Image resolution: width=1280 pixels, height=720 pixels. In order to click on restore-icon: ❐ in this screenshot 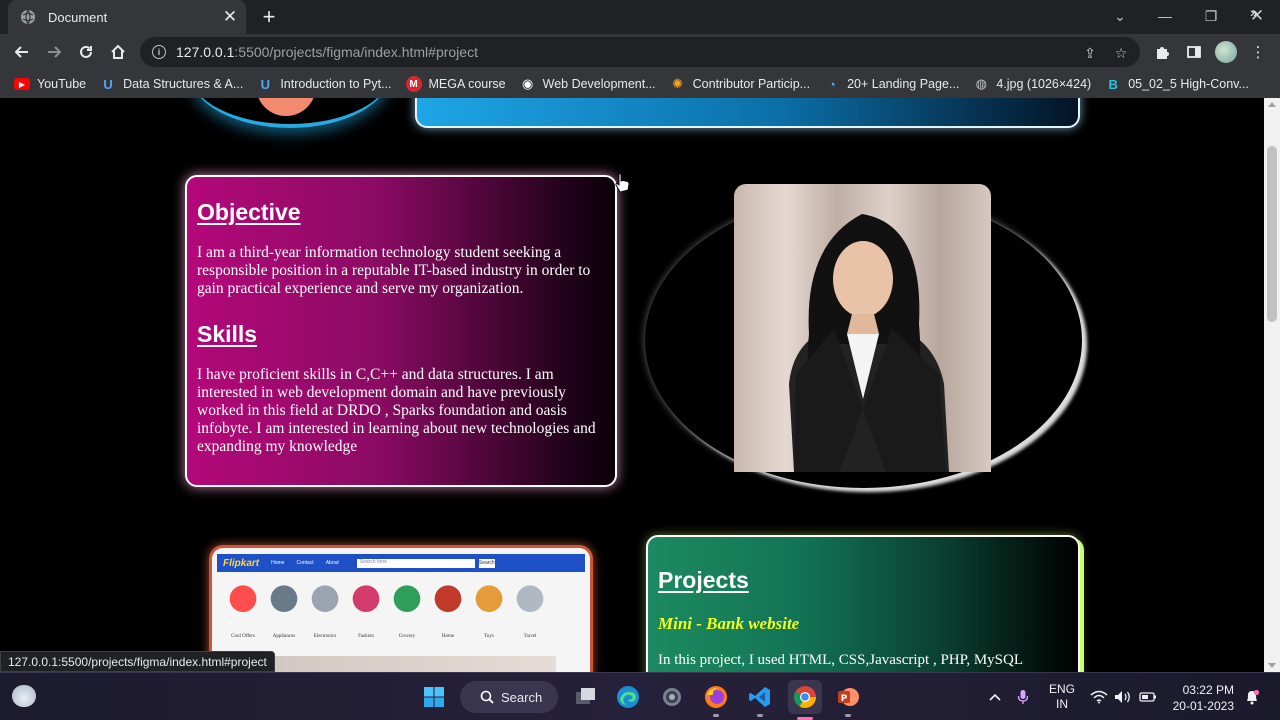, I will do `click(1211, 16)`.